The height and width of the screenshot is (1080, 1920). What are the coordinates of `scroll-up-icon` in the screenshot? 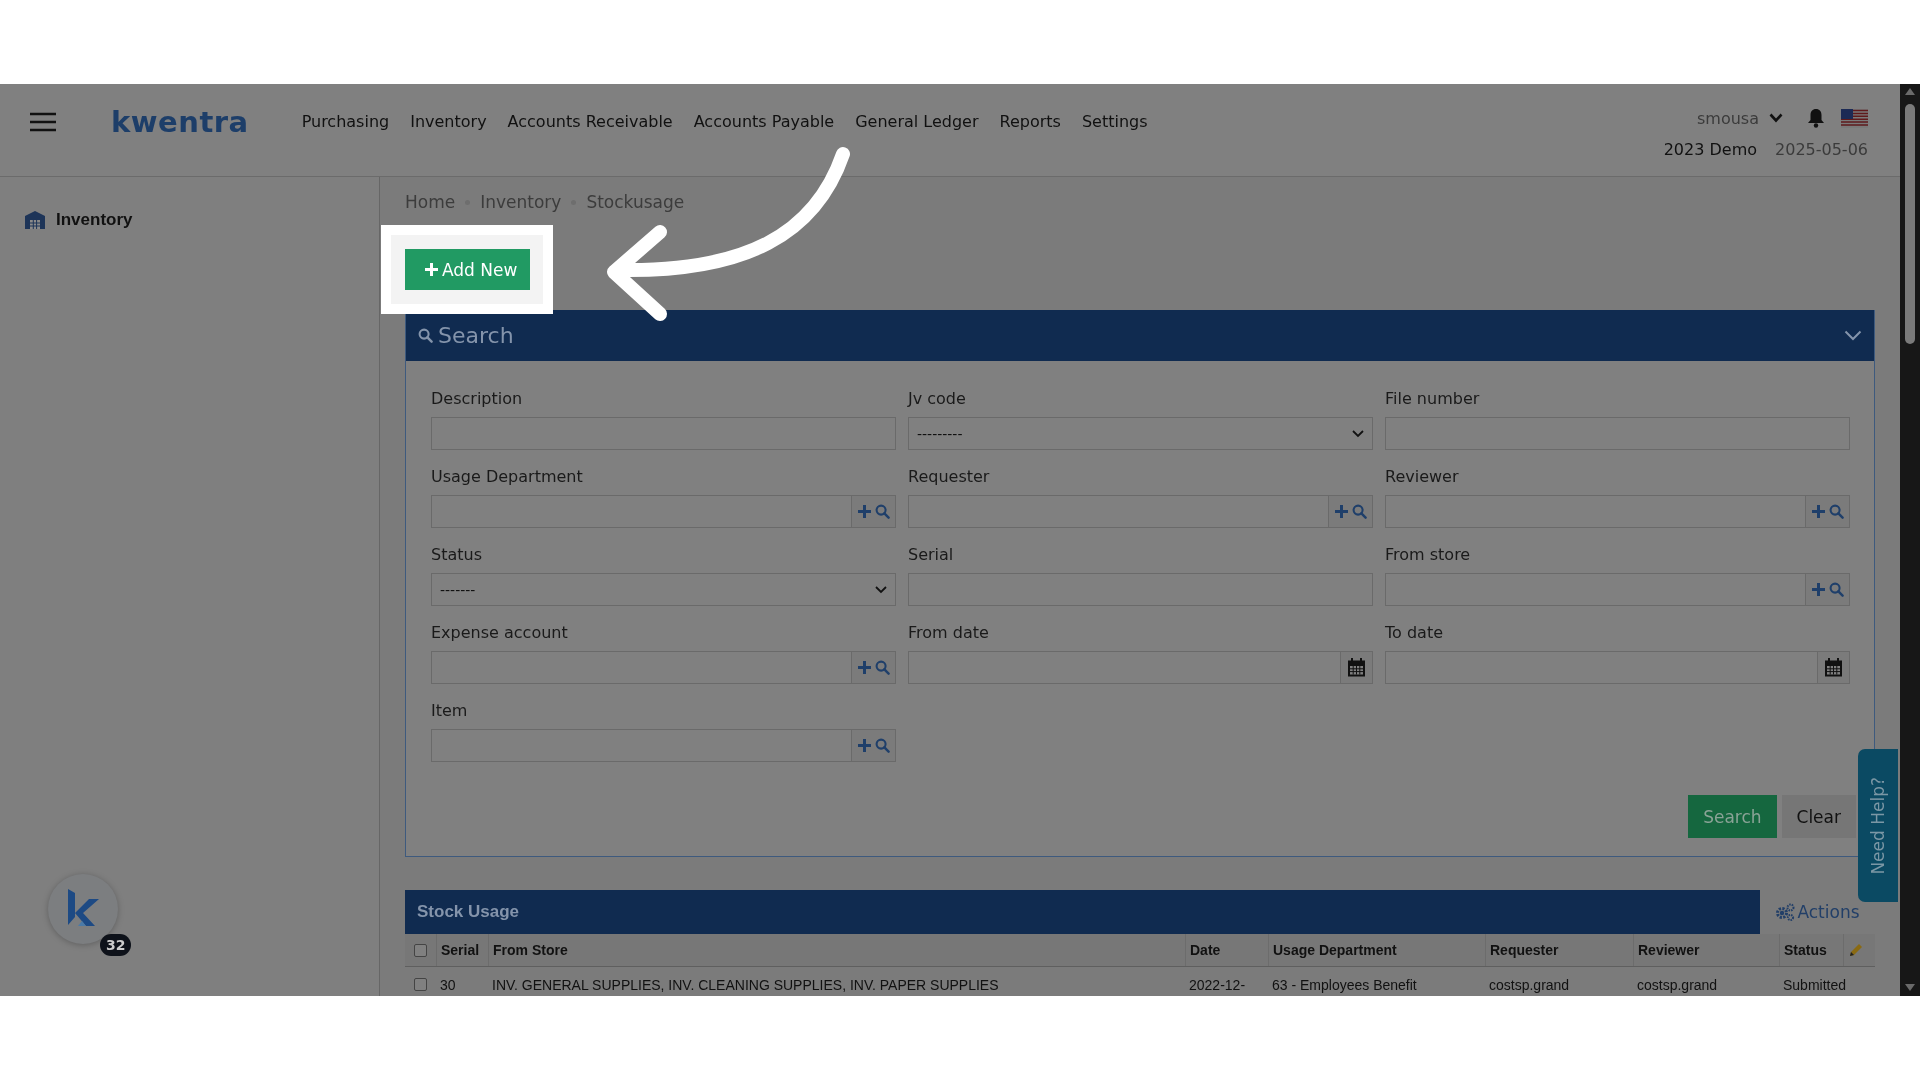 It's located at (1910, 92).